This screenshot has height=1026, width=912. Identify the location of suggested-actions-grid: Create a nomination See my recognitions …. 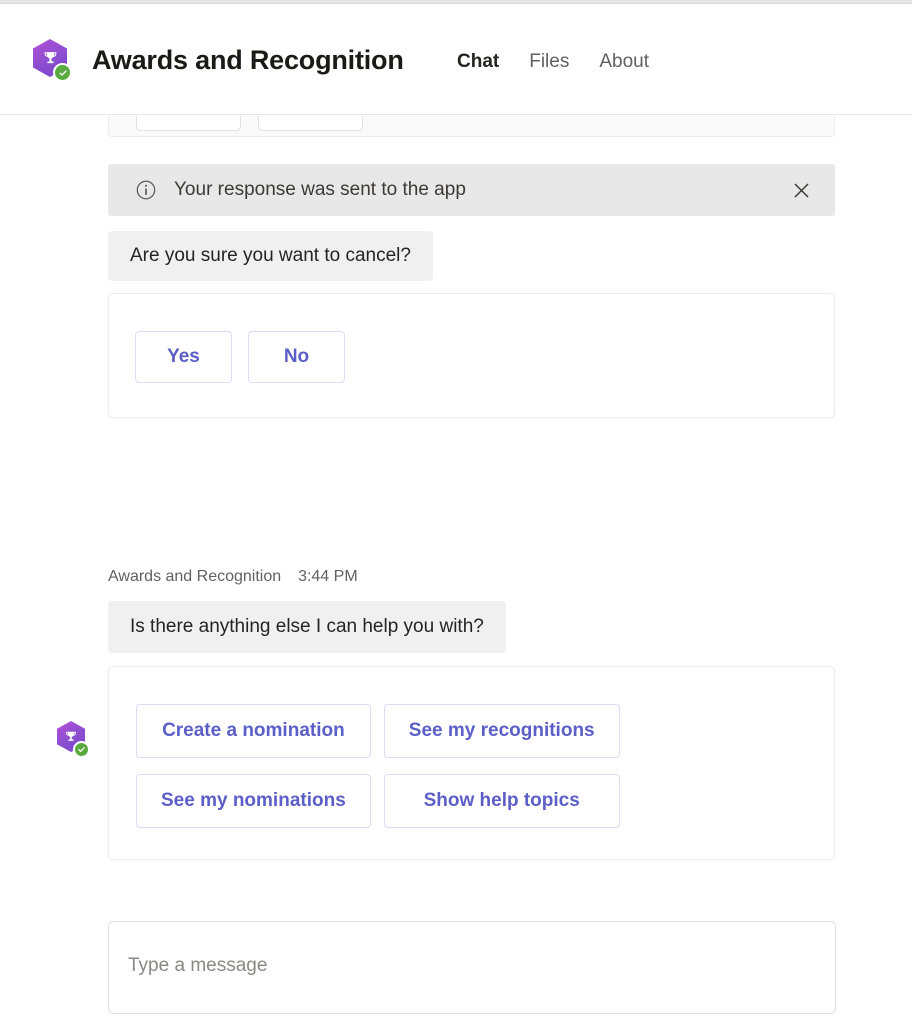
(378, 766).